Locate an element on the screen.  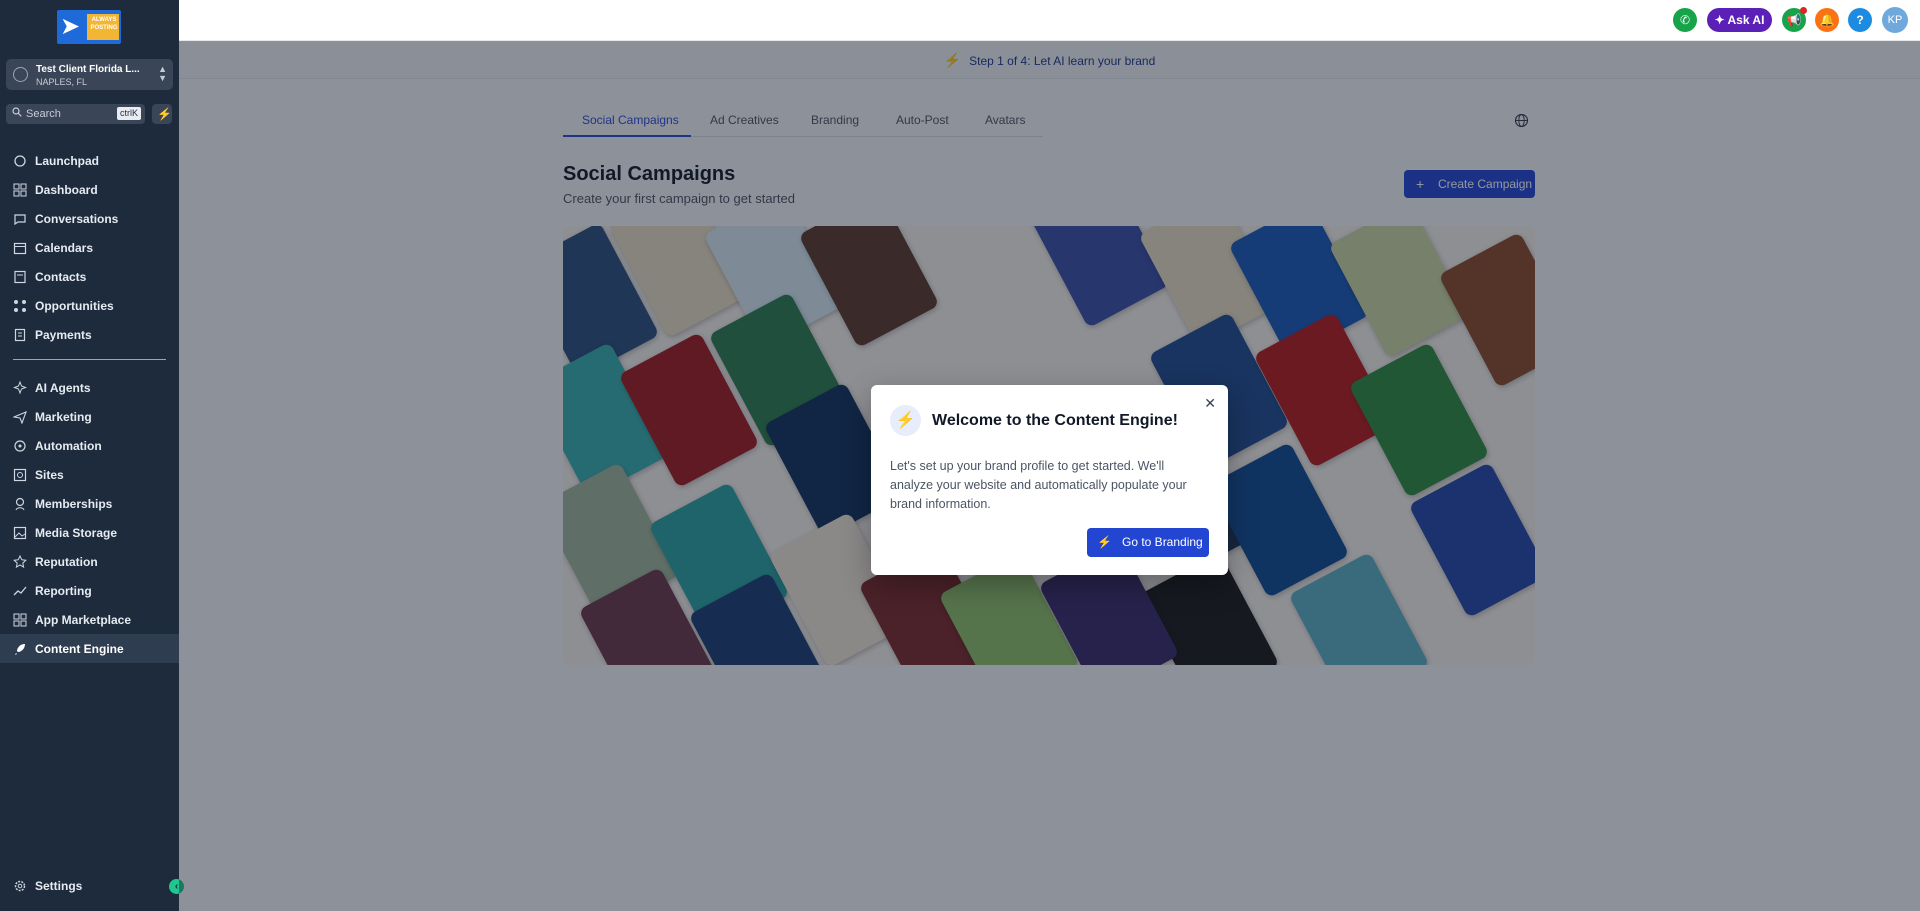
sites-icon is located at coordinates (20, 475).